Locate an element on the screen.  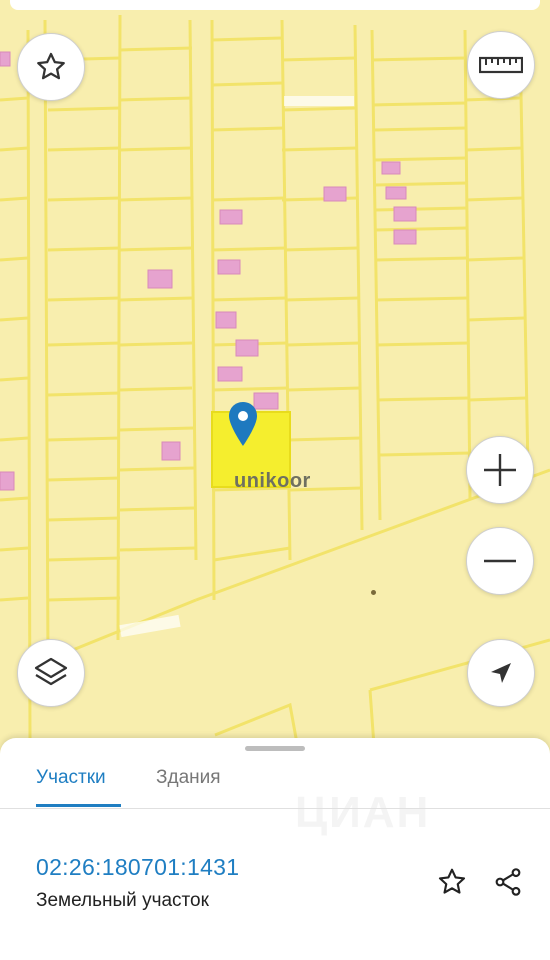
parcel-type-label: Земельный участок is located at coordinates (122, 900).